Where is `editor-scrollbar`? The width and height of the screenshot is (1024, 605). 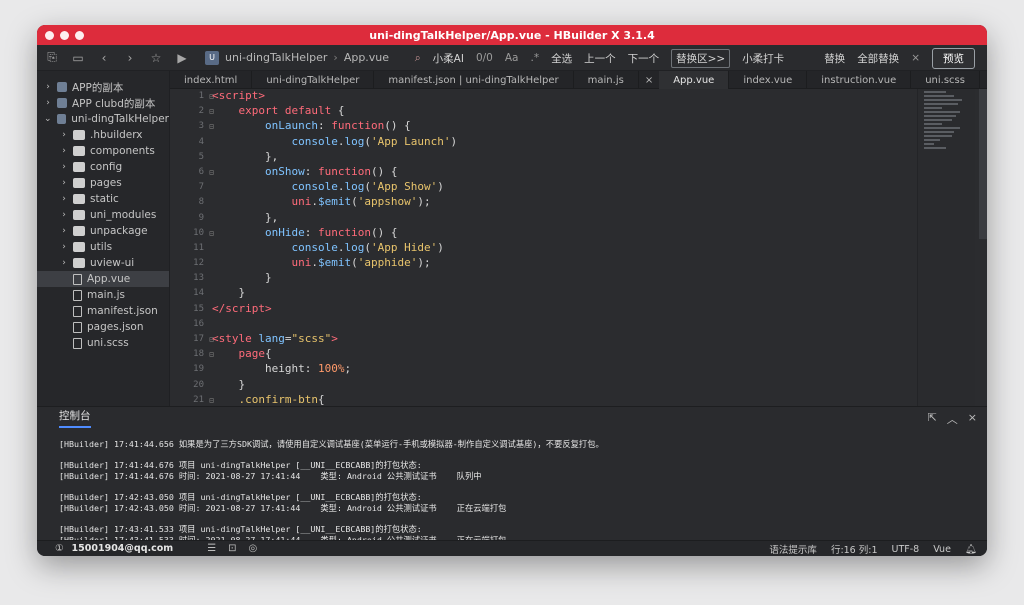
editor-scrollbar is located at coordinates (983, 164).